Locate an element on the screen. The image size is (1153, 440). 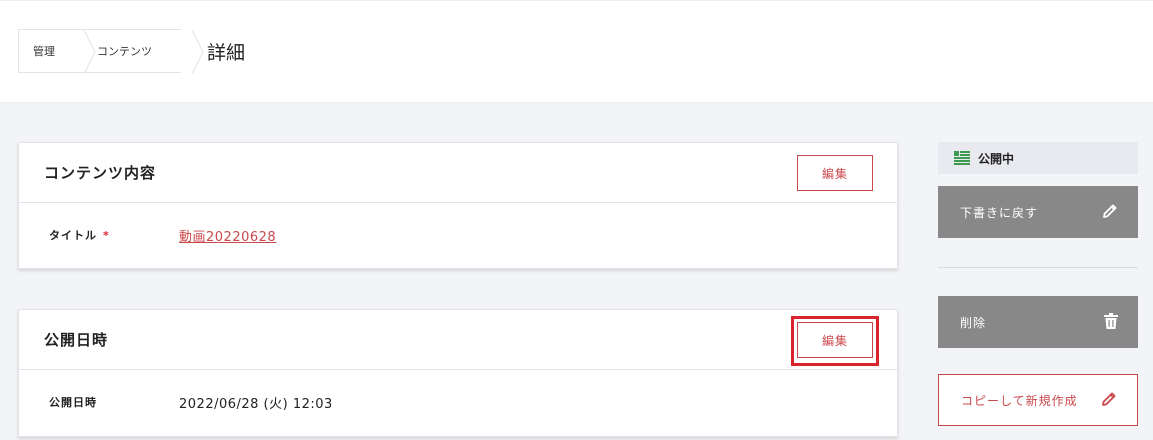
copy-and-create-new-button: コピーして新規作成 is located at coordinates (1038, 400).